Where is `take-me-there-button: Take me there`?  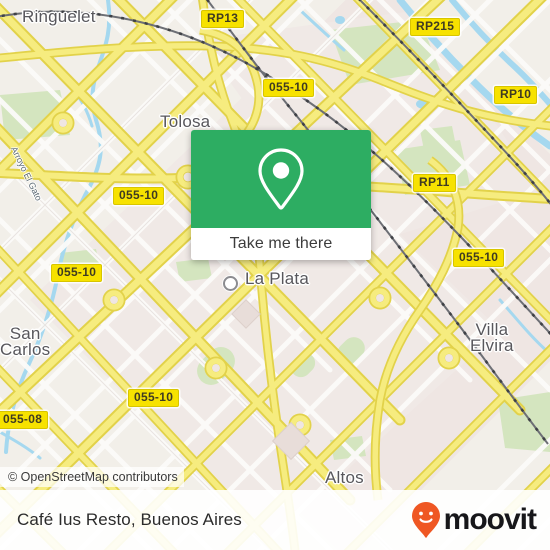 take-me-there-button: Take me there is located at coordinates (281, 244).